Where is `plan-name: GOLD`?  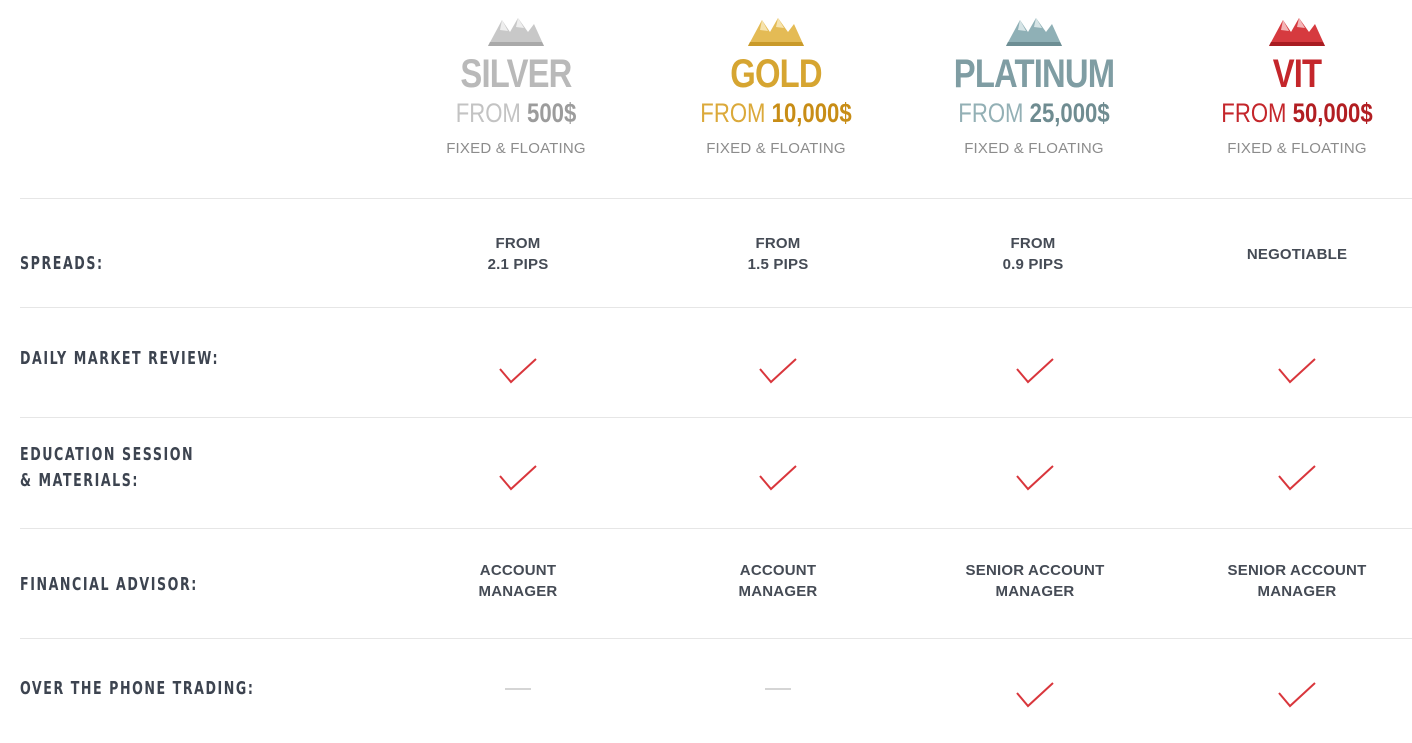
plan-name: GOLD is located at coordinates (776, 74).